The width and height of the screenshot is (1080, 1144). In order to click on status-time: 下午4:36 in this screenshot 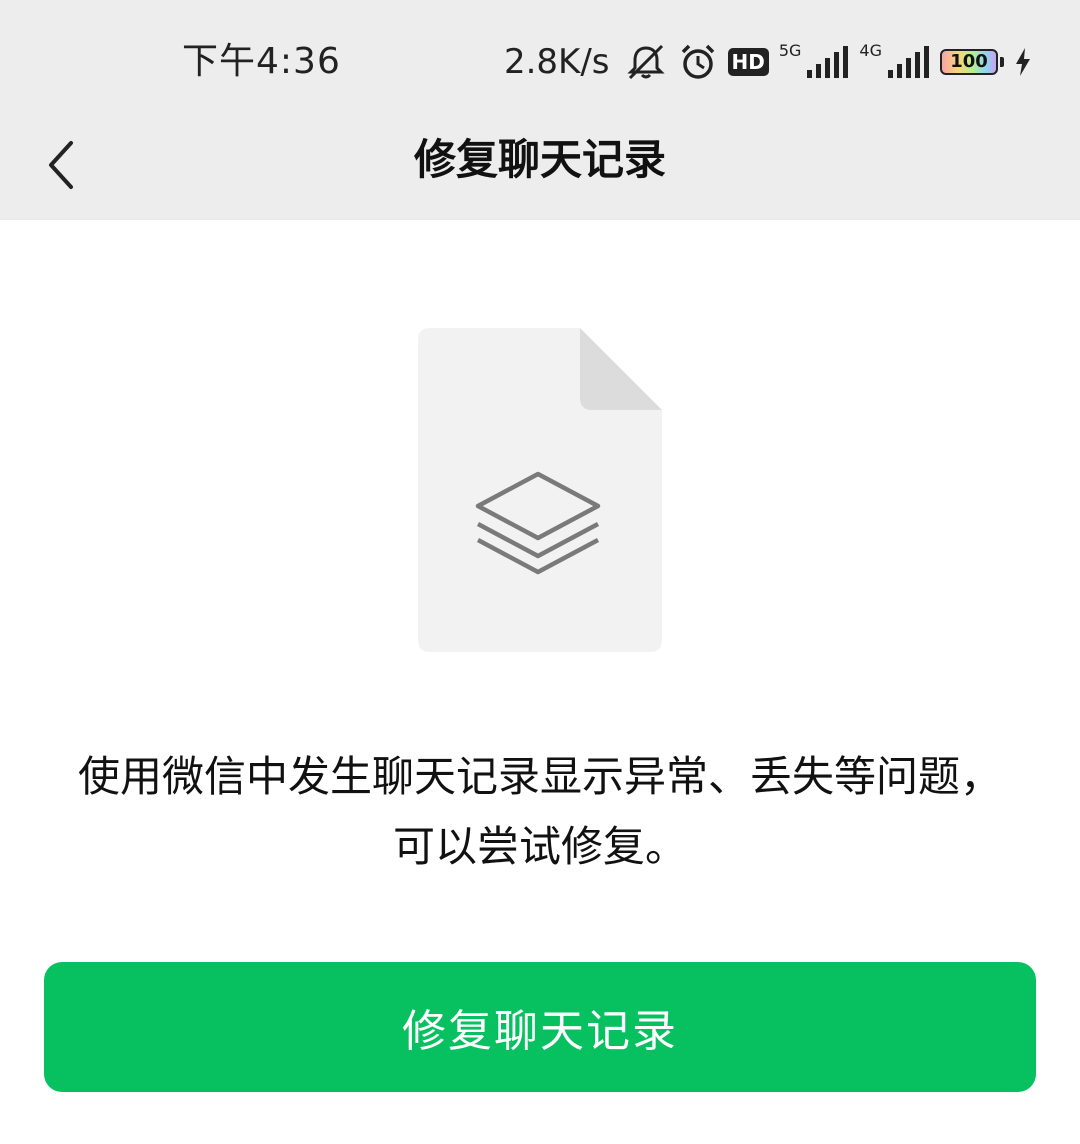, I will do `click(261, 61)`.